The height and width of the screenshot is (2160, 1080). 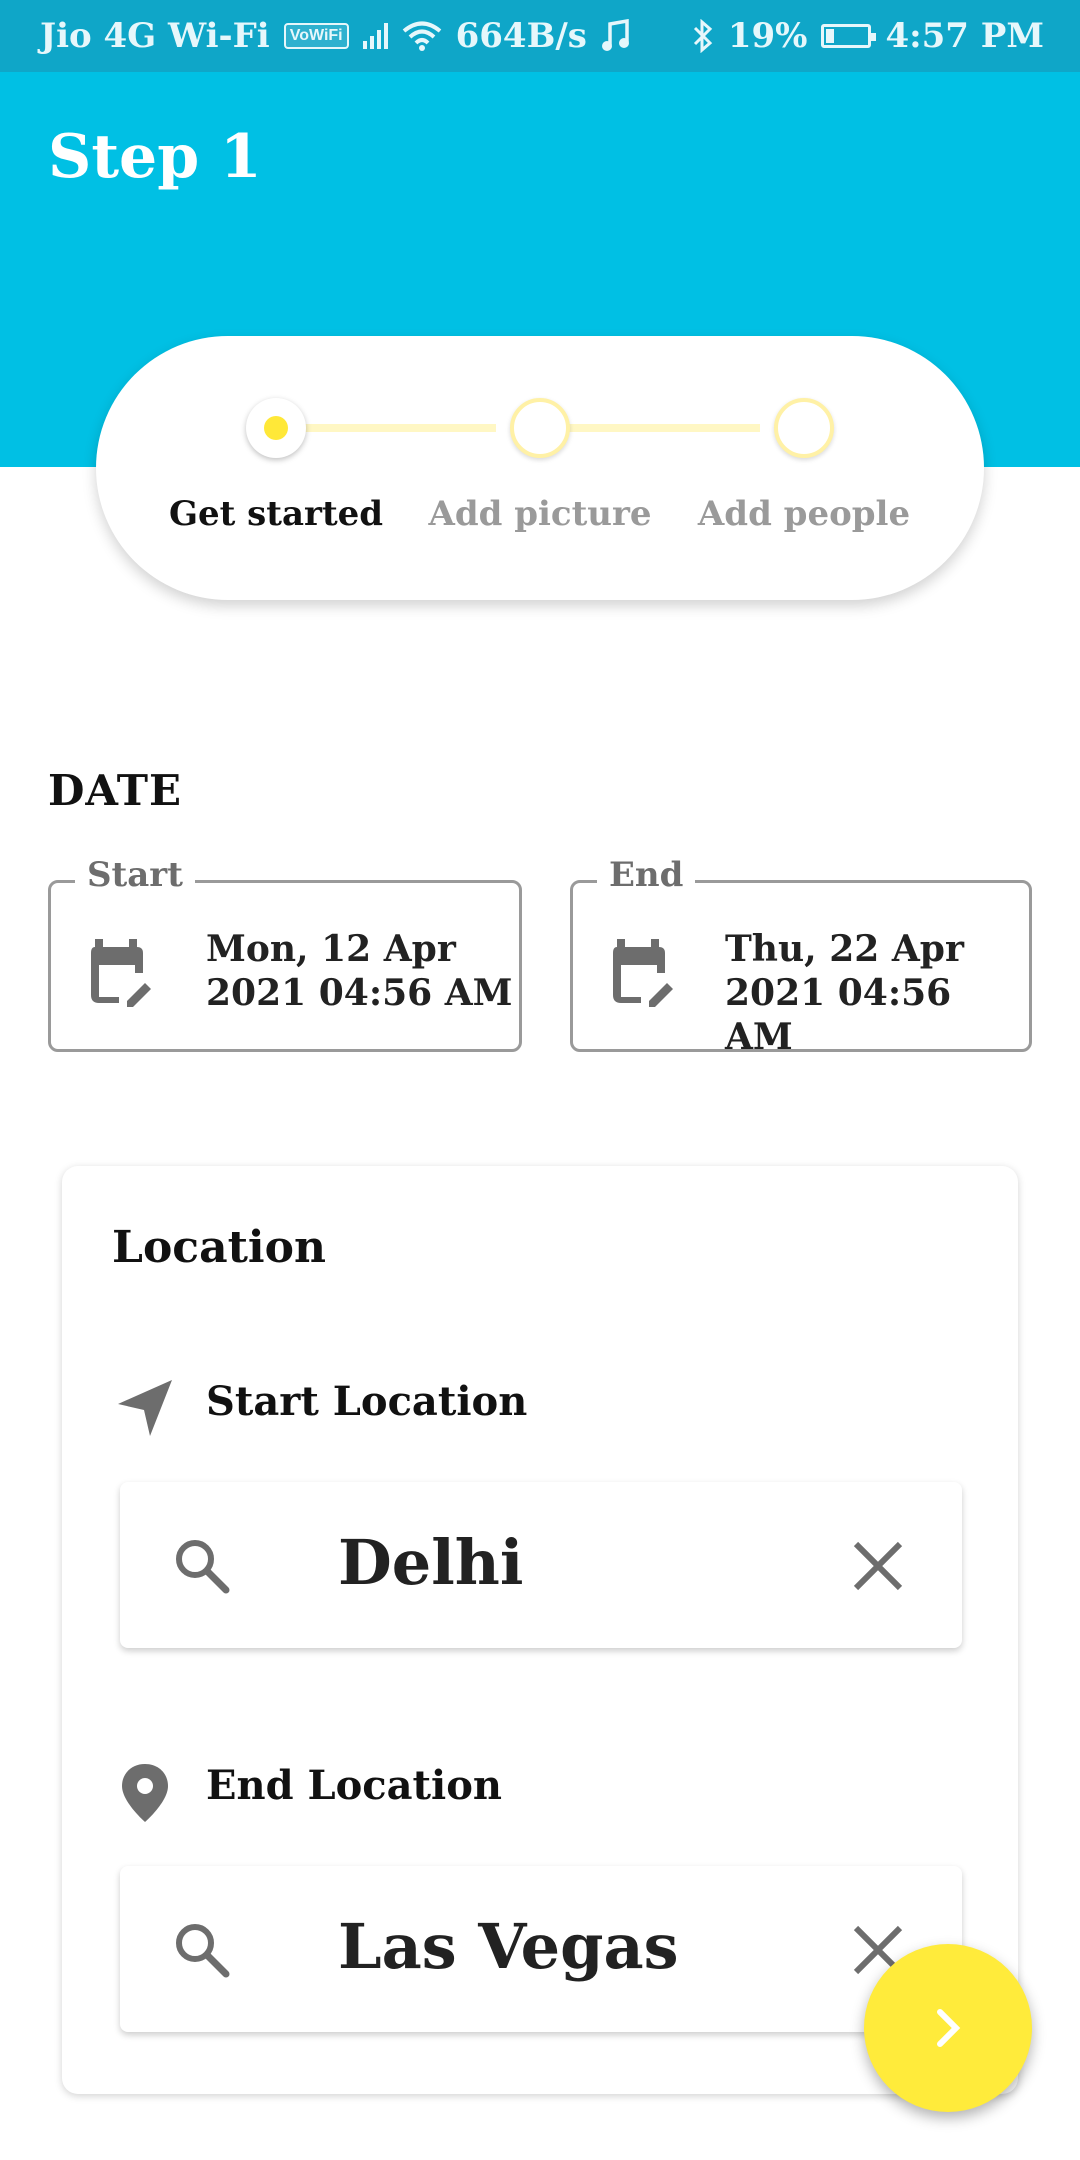 What do you see at coordinates (878, 1566) in the screenshot?
I see `close-icon` at bounding box center [878, 1566].